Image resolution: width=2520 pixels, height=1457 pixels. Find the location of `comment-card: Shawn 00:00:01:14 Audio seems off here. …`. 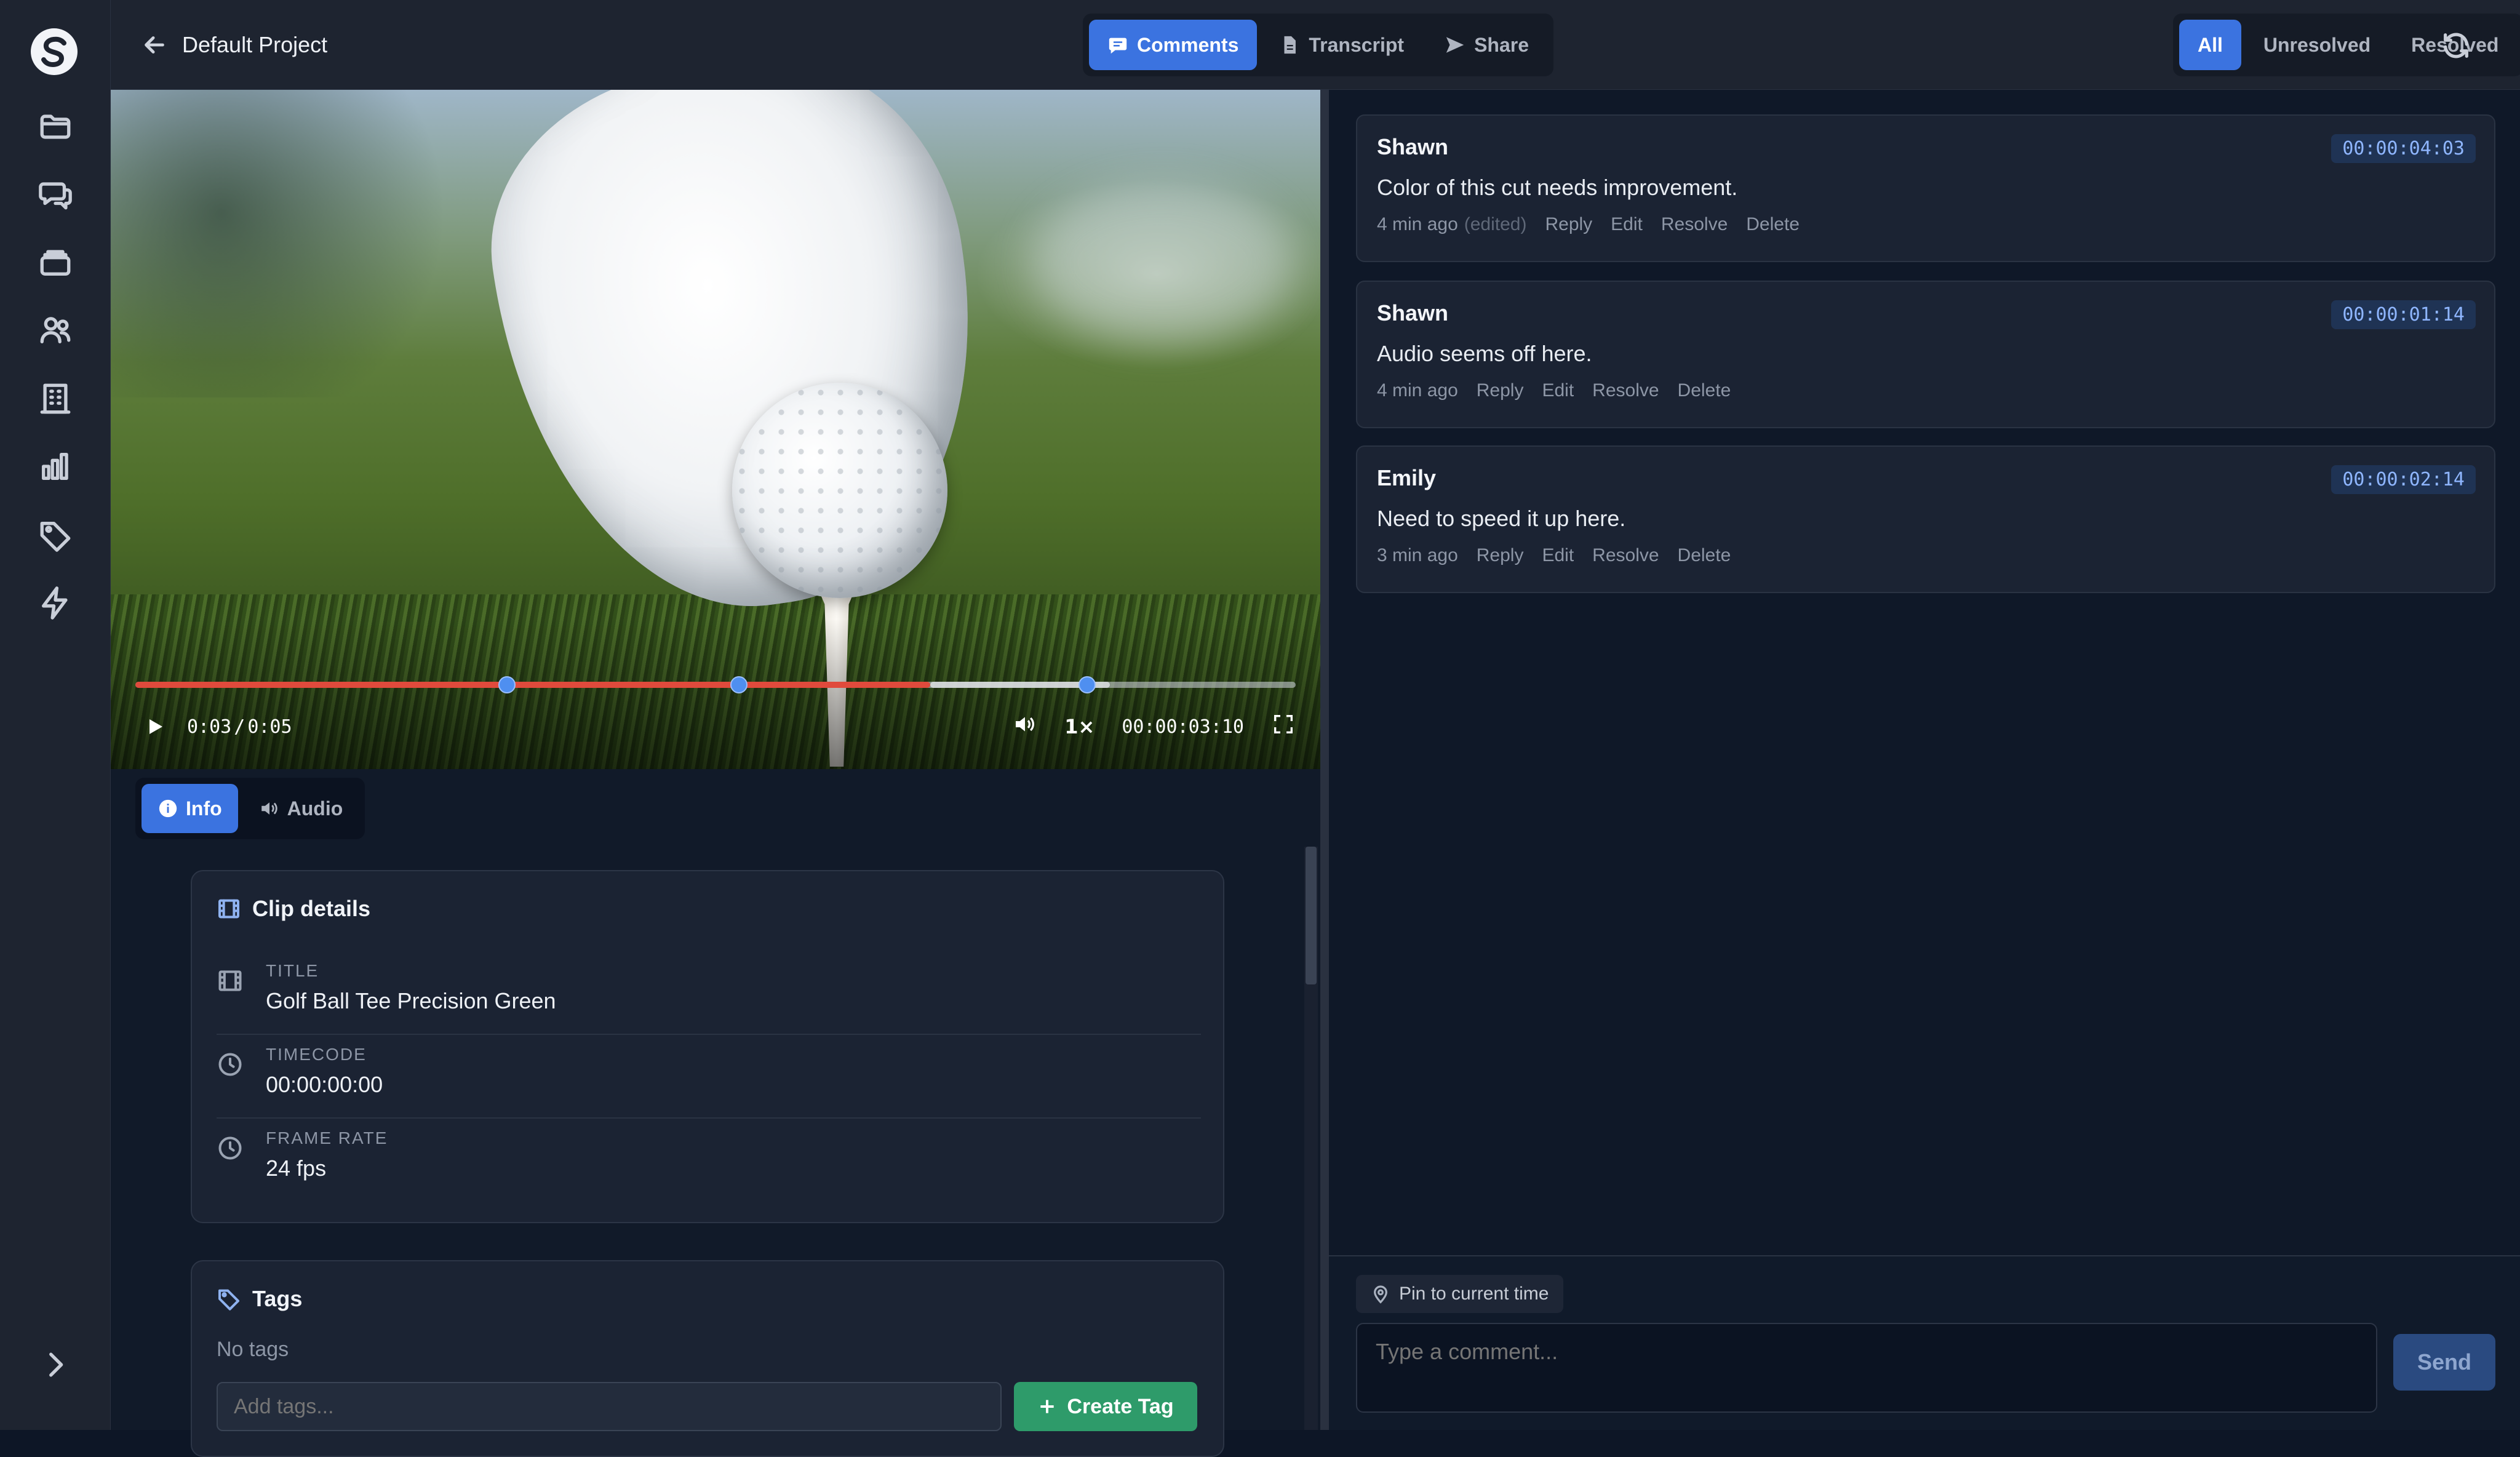

comment-card: Shawn 00:00:01:14 Audio seems off here. … is located at coordinates (1925, 354).